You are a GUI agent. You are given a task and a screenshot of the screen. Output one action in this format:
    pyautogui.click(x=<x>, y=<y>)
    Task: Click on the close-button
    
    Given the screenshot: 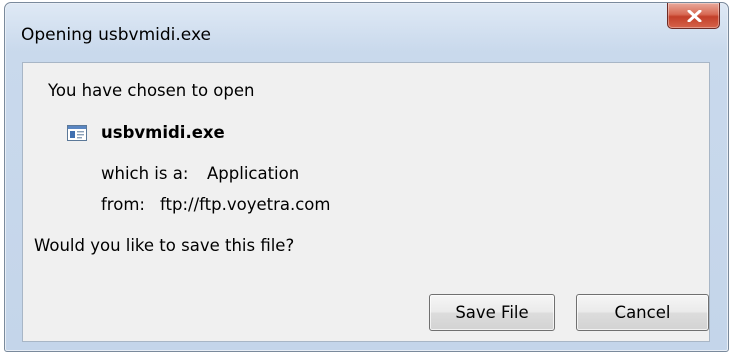 What is the action you would take?
    pyautogui.click(x=693, y=16)
    